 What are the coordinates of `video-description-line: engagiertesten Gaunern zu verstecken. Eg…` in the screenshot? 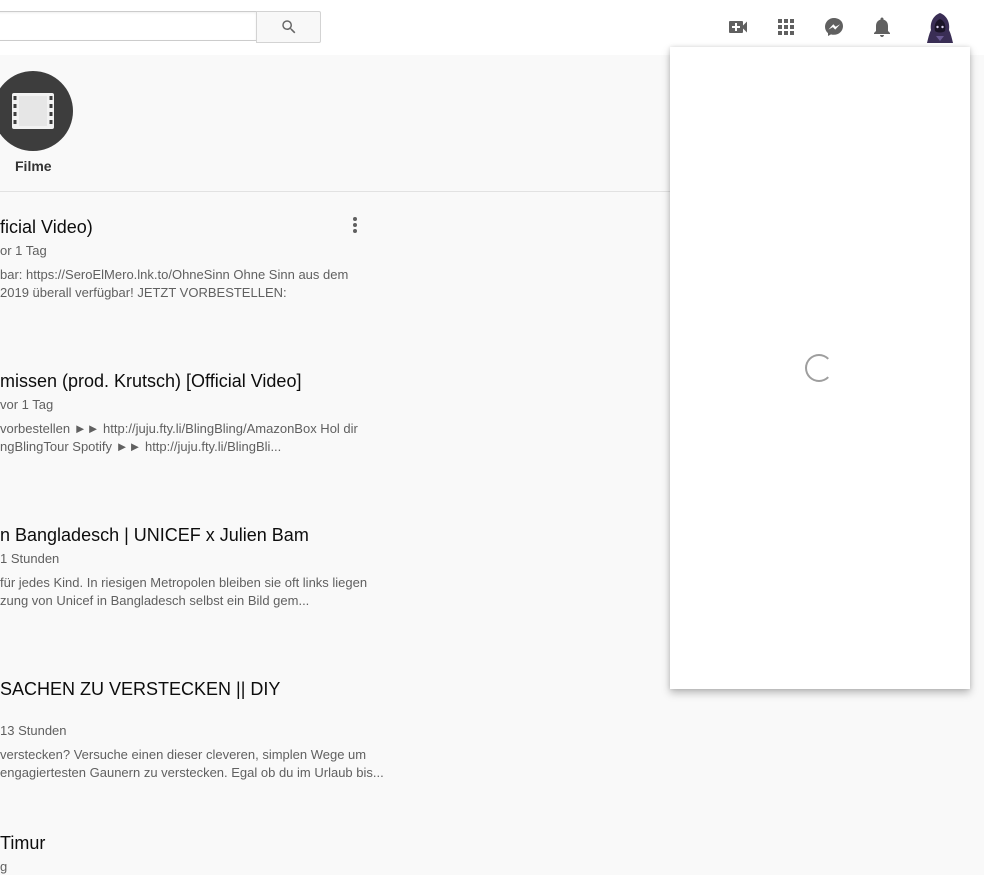 It's located at (192, 772).